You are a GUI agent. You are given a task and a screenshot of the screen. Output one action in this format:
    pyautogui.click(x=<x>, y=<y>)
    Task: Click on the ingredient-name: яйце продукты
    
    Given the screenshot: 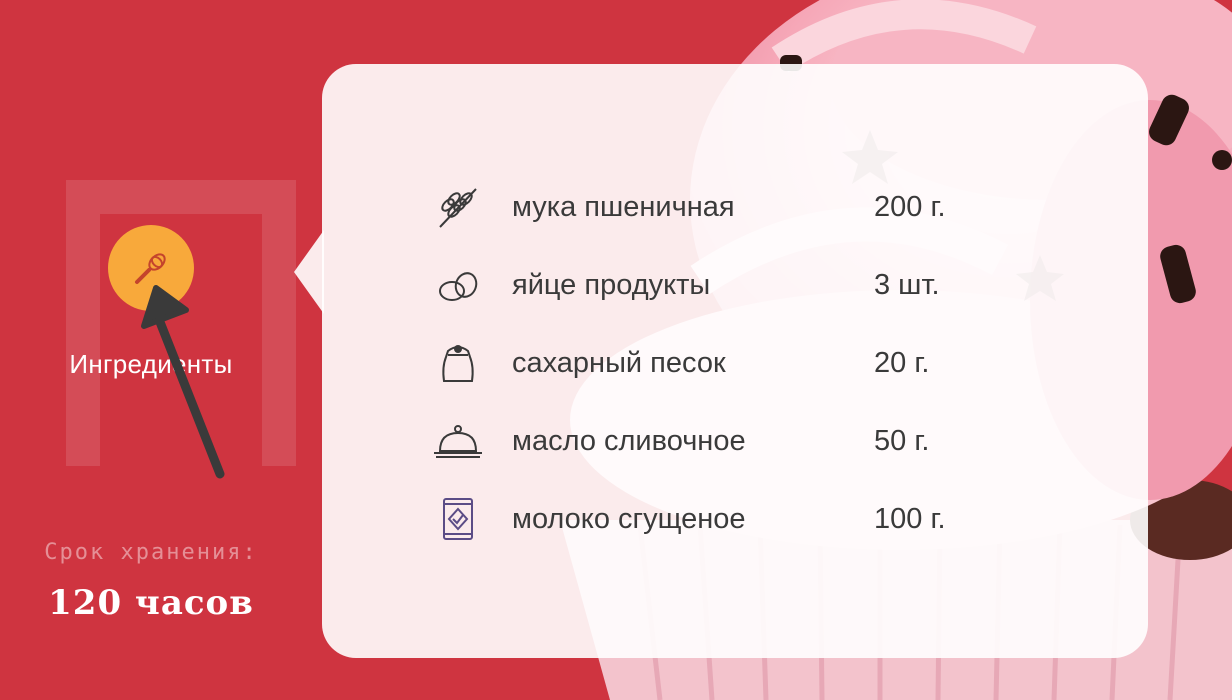 What is the action you would take?
    pyautogui.click(x=611, y=284)
    